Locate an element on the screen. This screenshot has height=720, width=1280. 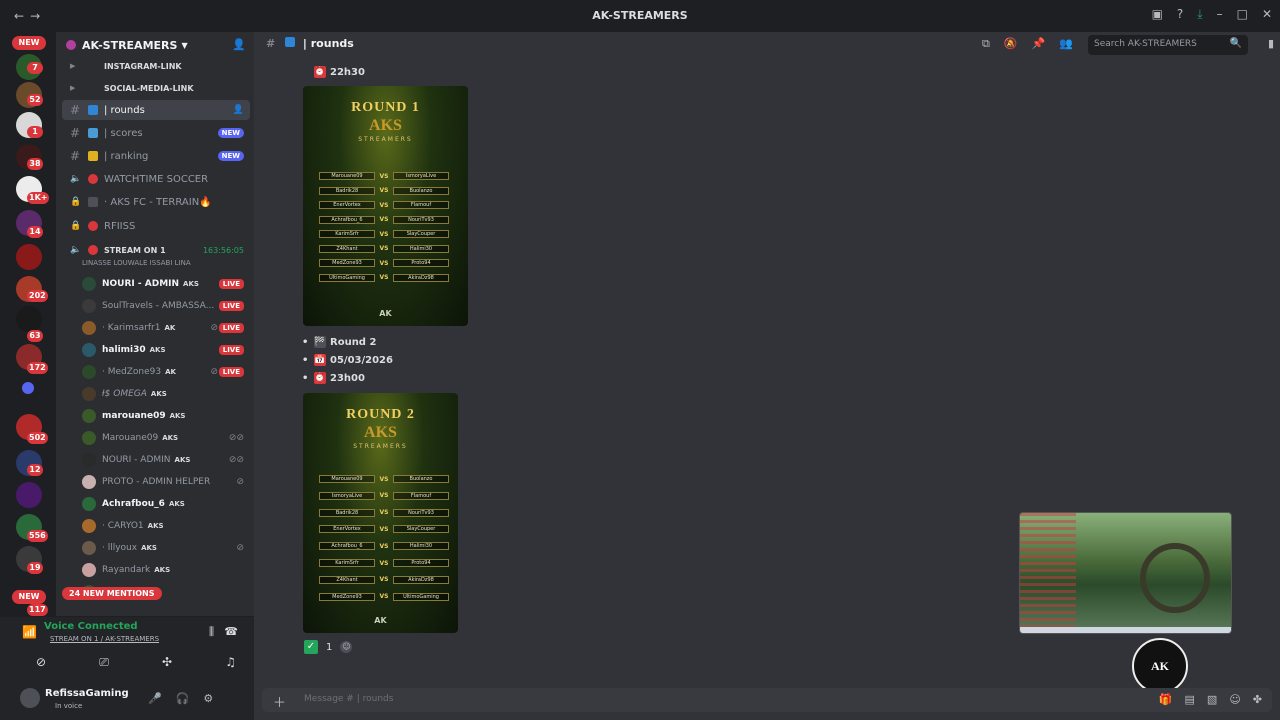
channel-ranking: # | ranking NEW is located at coordinates (156, 156).